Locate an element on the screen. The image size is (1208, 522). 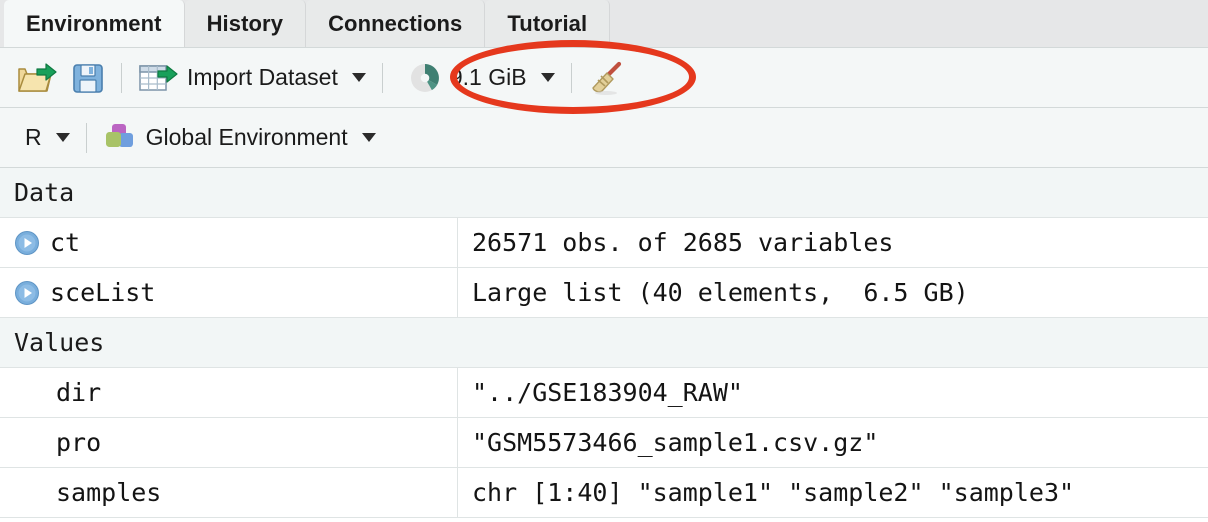
object-value: 26571 obs. of 2685 variables is located at coordinates (683, 242).